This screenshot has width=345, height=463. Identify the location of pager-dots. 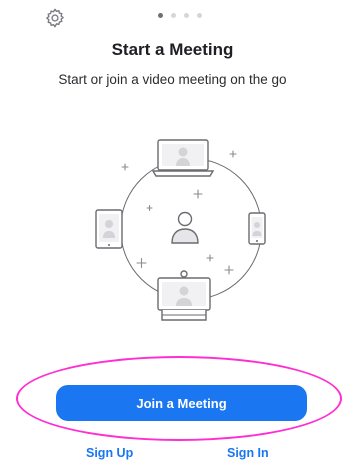
(180, 15).